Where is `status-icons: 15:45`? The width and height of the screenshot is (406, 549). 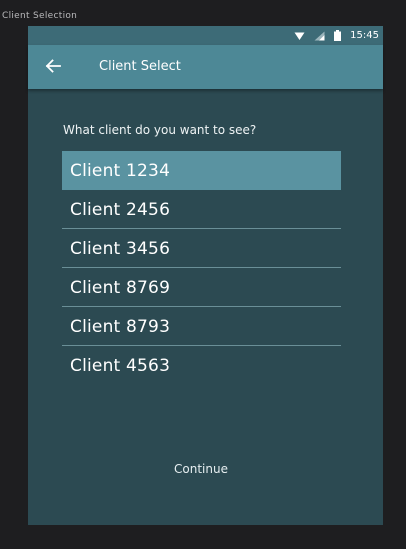 status-icons: 15:45 is located at coordinates (336, 35).